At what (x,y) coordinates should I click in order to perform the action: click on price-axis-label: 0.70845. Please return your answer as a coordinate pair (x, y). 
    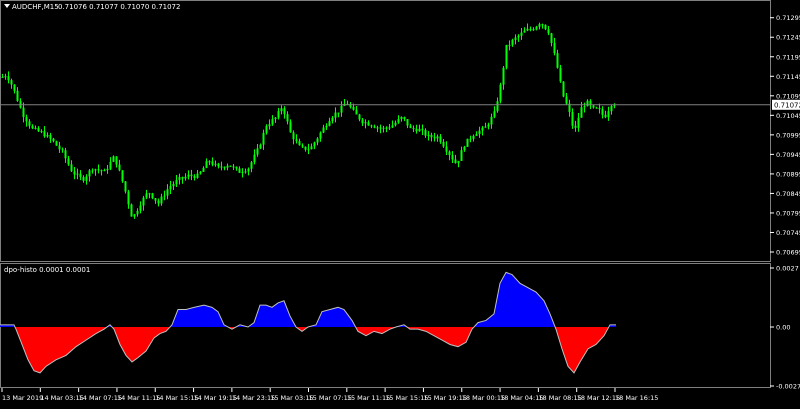
    Looking at the image, I should click on (788, 194).